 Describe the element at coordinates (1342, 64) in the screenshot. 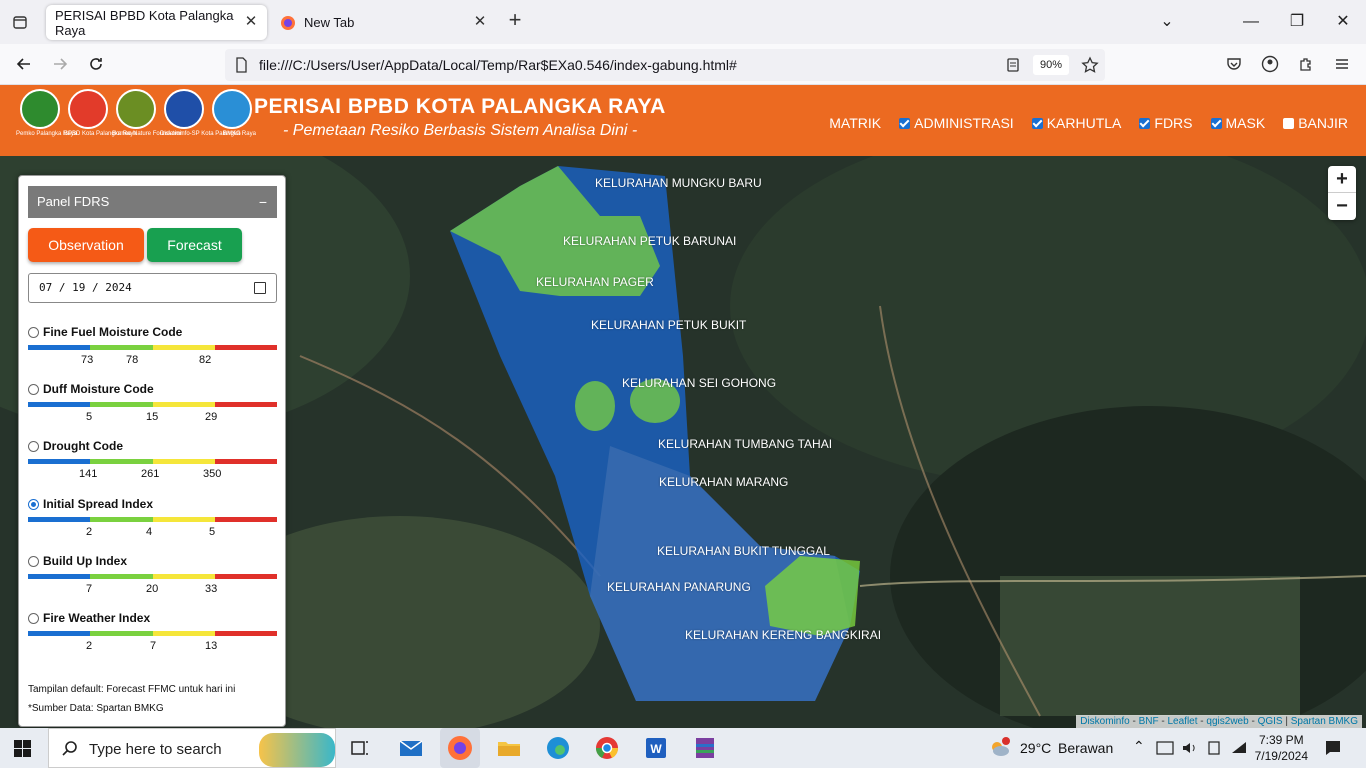

I see `hamburger-menu-icon` at that location.